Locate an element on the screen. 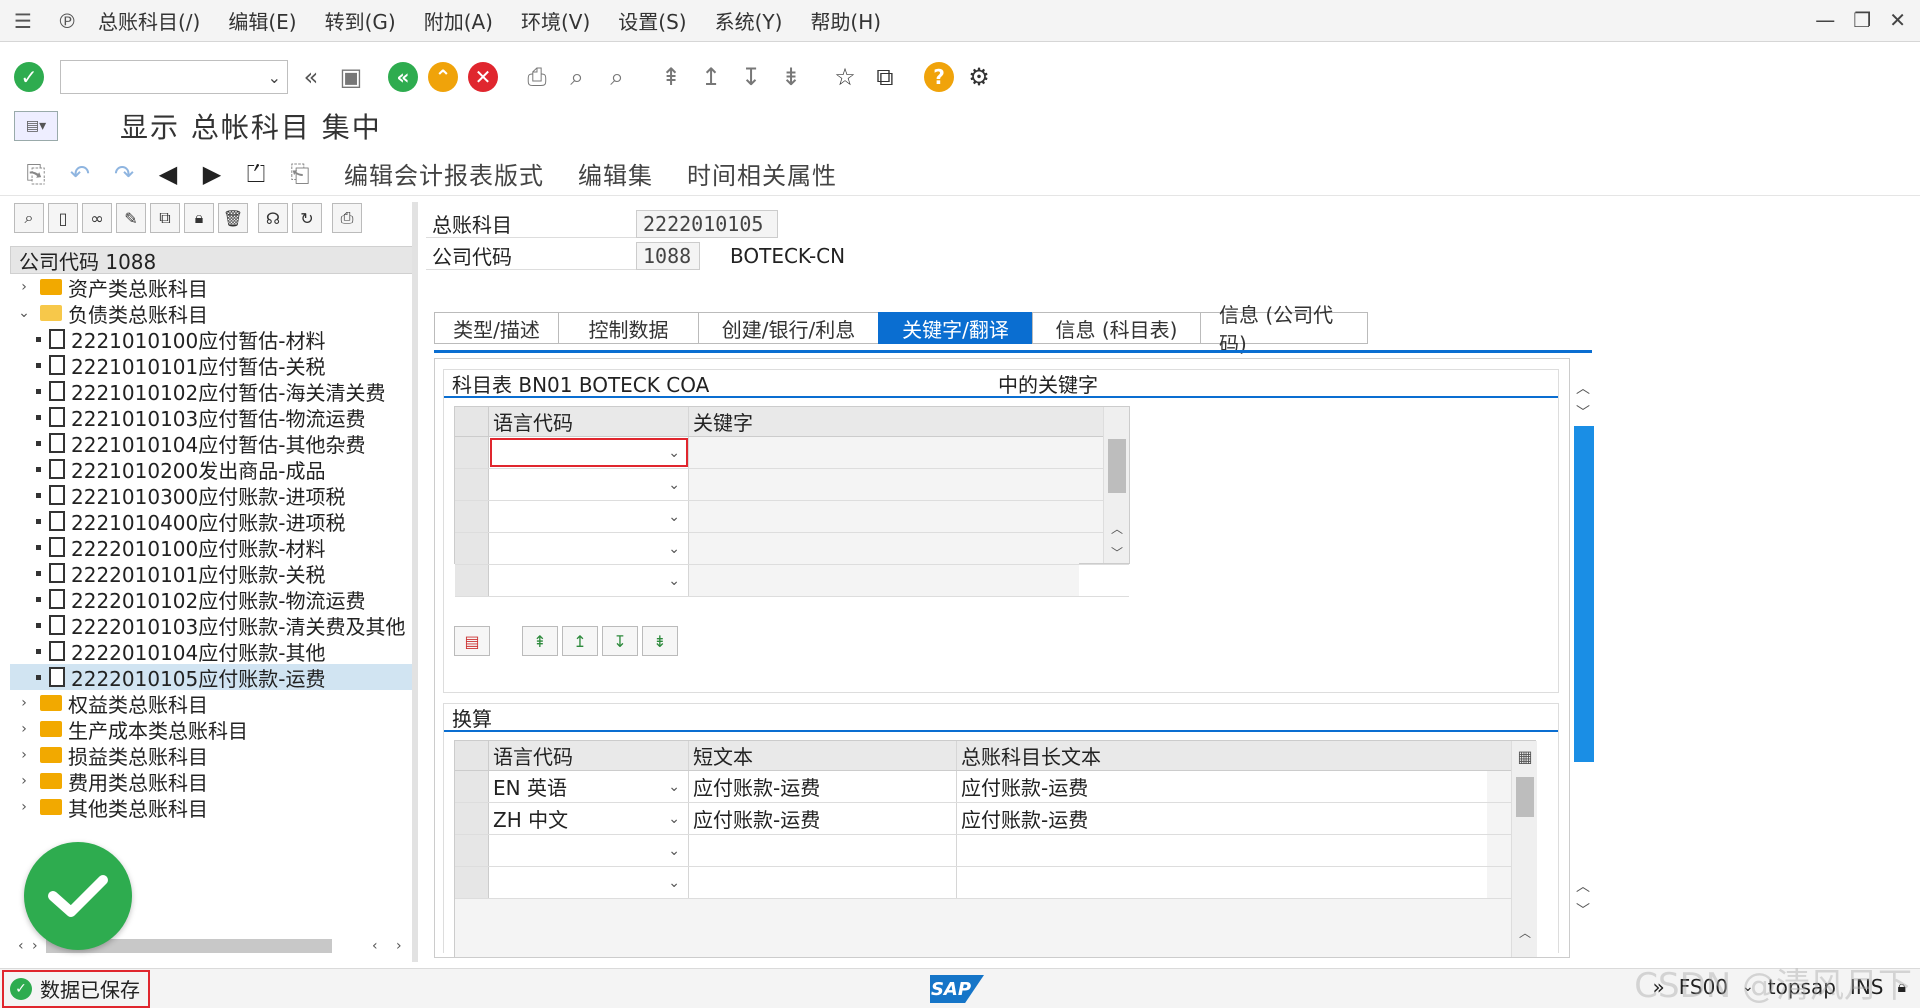 This screenshot has height=1008, width=1920. tree-account-node: 2221010100应付暂估-材料 is located at coordinates (212, 339).